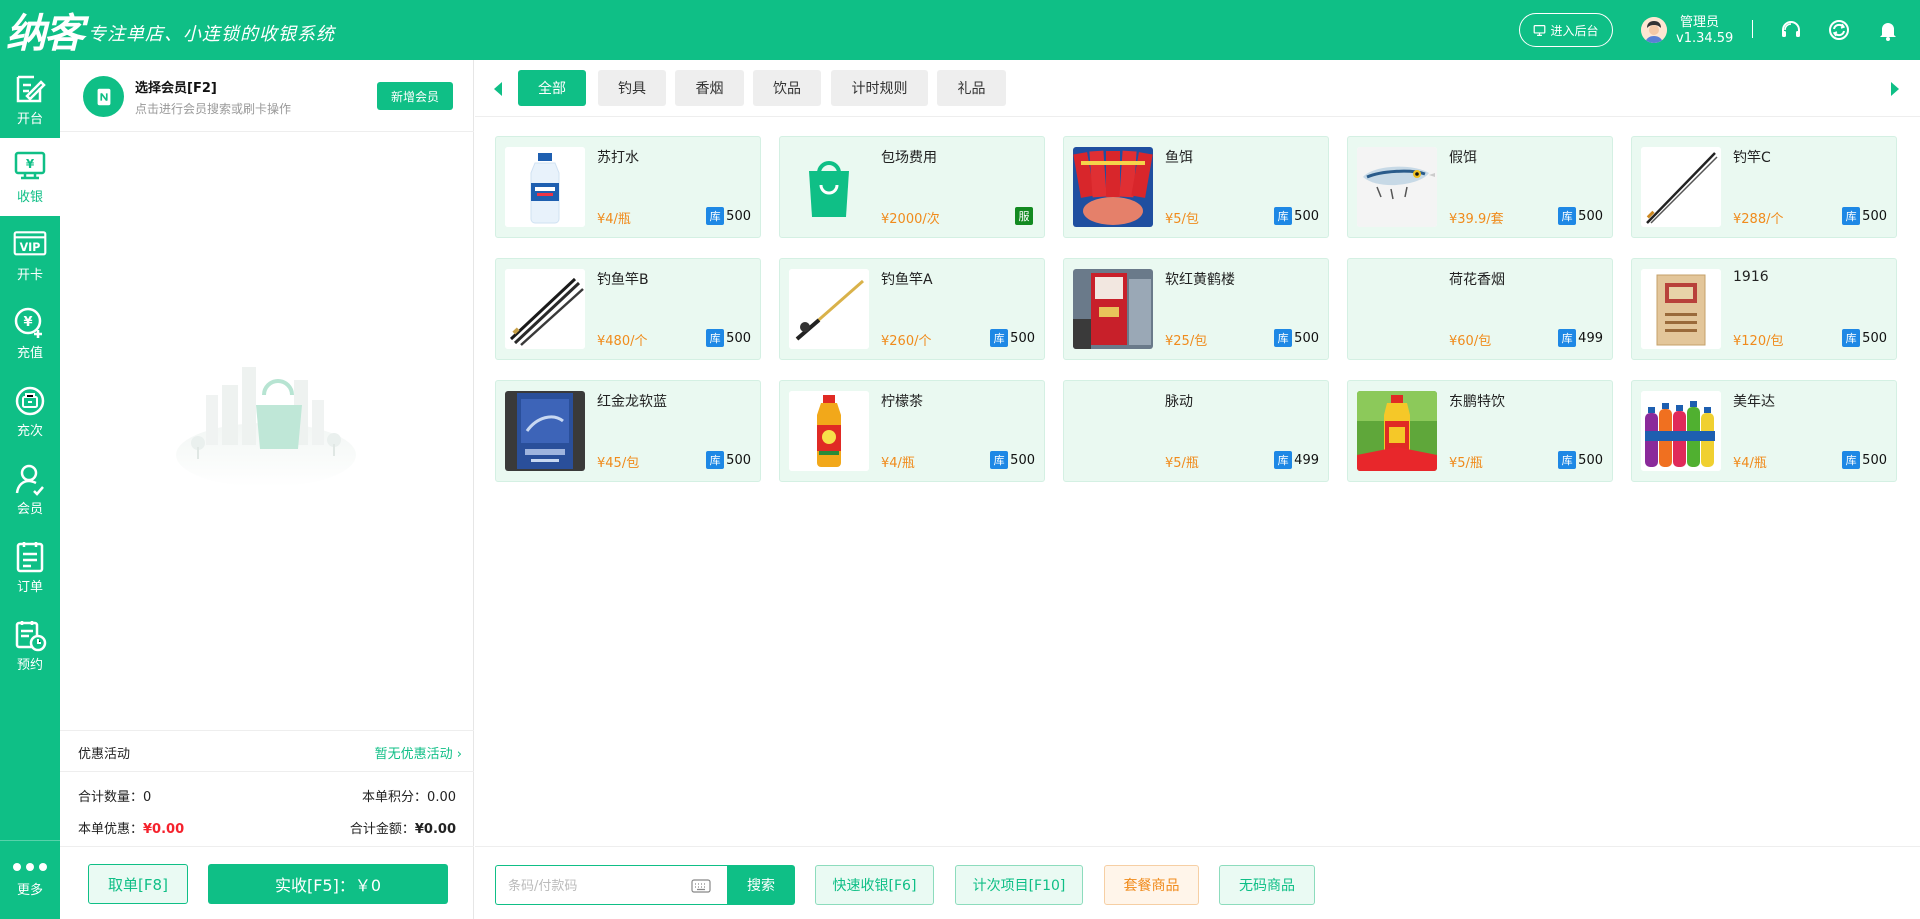 Image resolution: width=1920 pixels, height=919 pixels. What do you see at coordinates (618, 463) in the screenshot?
I see `product-price: ¥45/包` at bounding box center [618, 463].